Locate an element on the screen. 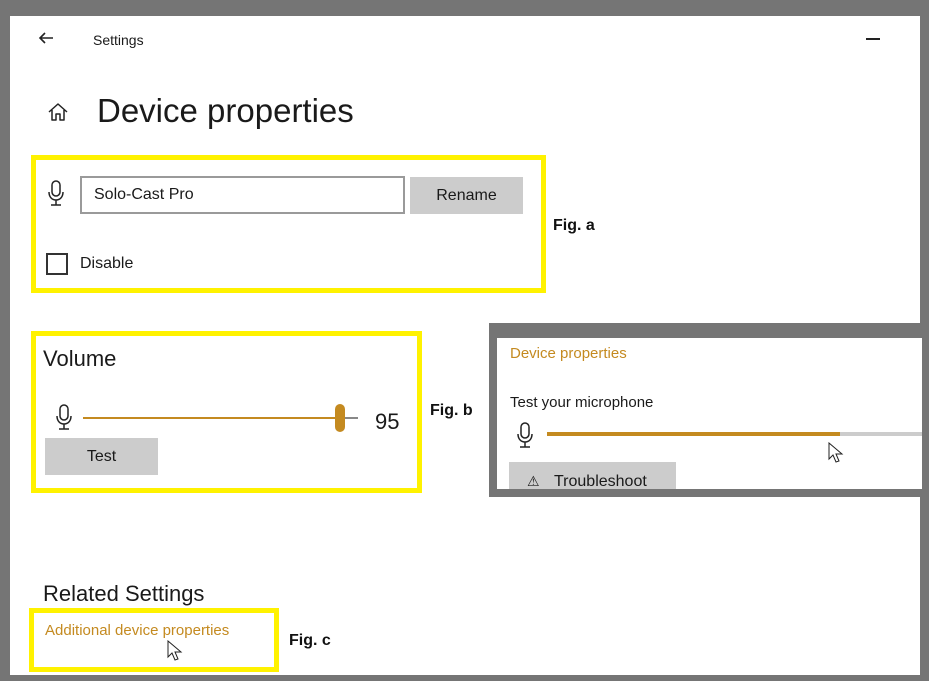 This screenshot has height=681, width=929. volume-slider is located at coordinates (220, 418).